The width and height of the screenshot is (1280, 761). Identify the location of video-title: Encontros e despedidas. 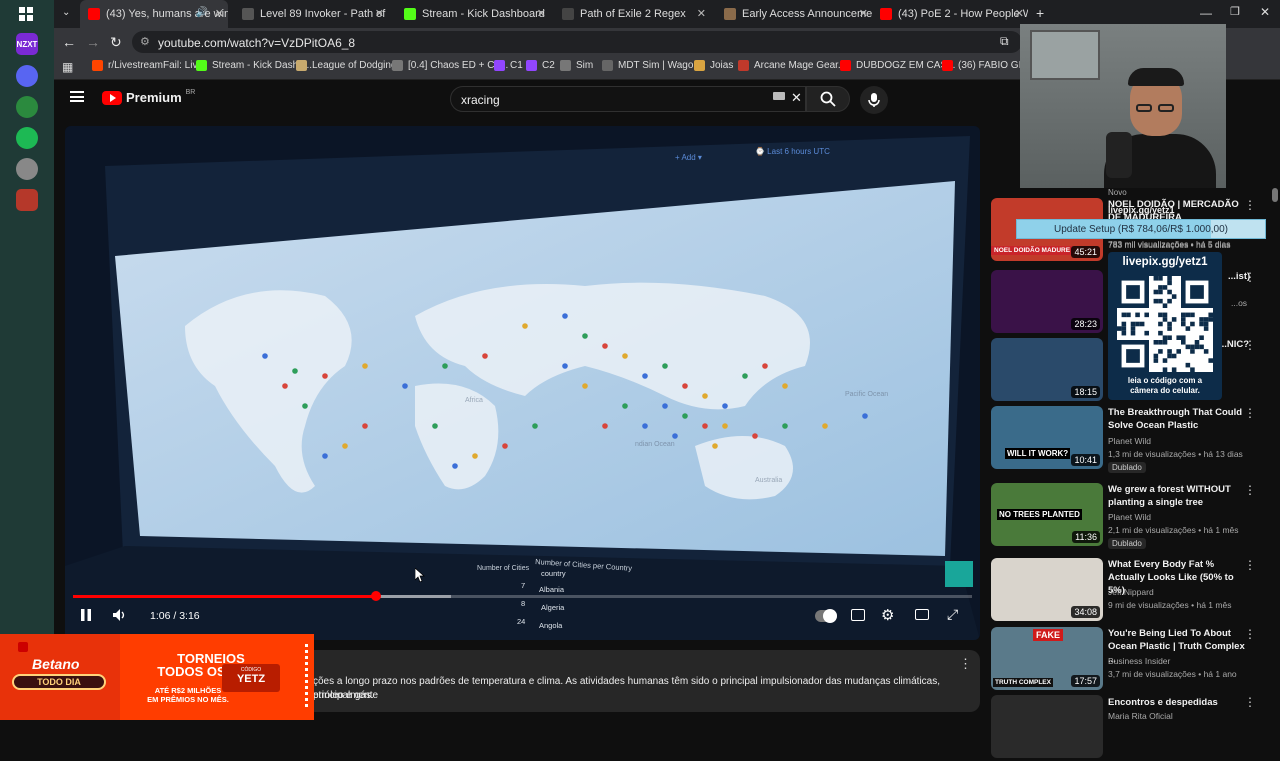
(1180, 702).